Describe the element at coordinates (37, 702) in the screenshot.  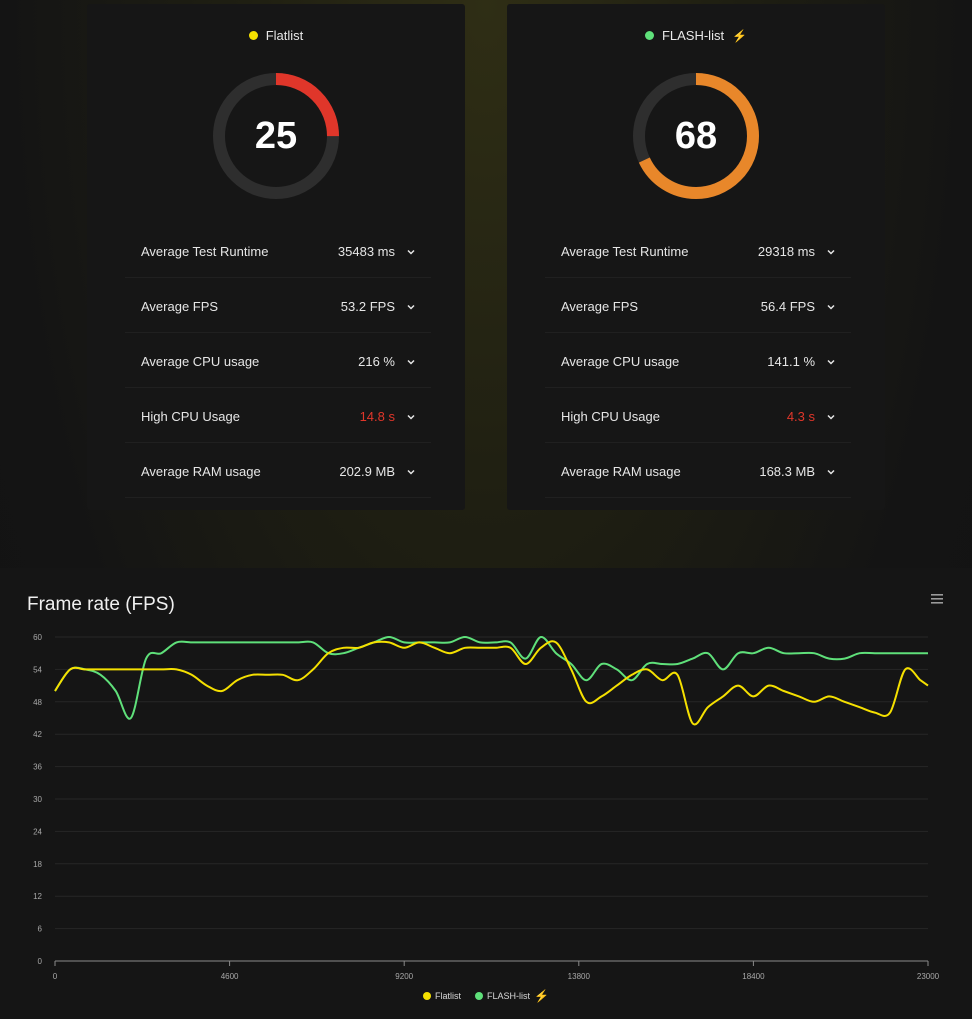
I see `y-tick-label: 48` at that location.